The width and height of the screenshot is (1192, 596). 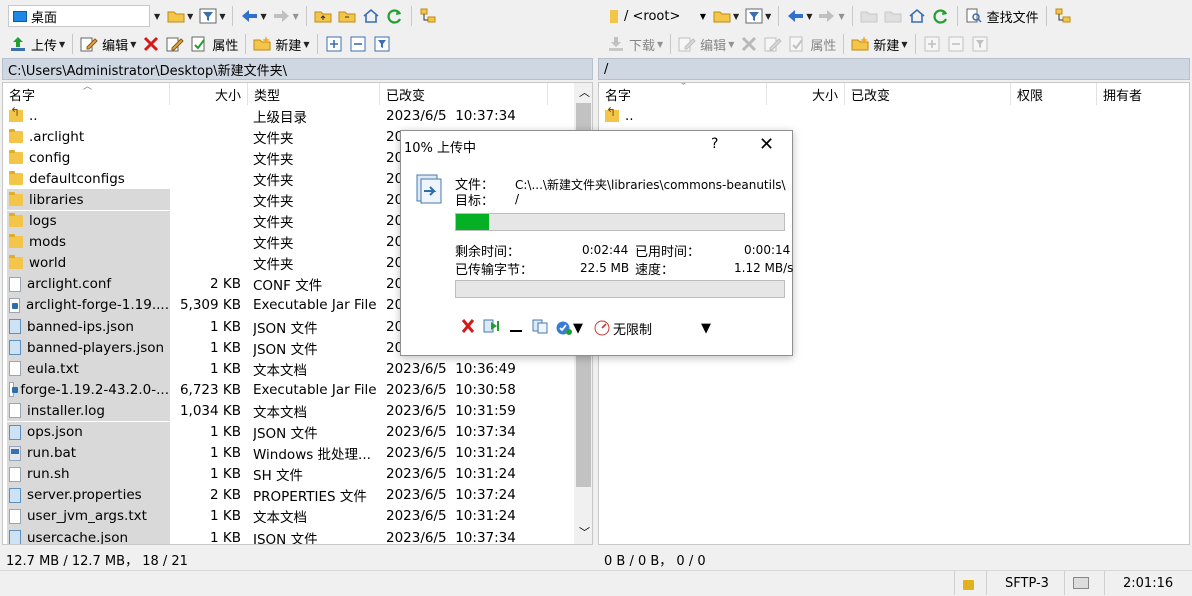 I want to click on find-files-label: 查找文件, so click(x=1012, y=18).